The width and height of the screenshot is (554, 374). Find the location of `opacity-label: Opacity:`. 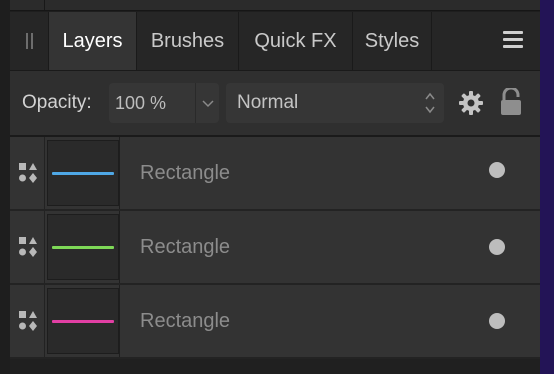

opacity-label: Opacity: is located at coordinates (57, 102).